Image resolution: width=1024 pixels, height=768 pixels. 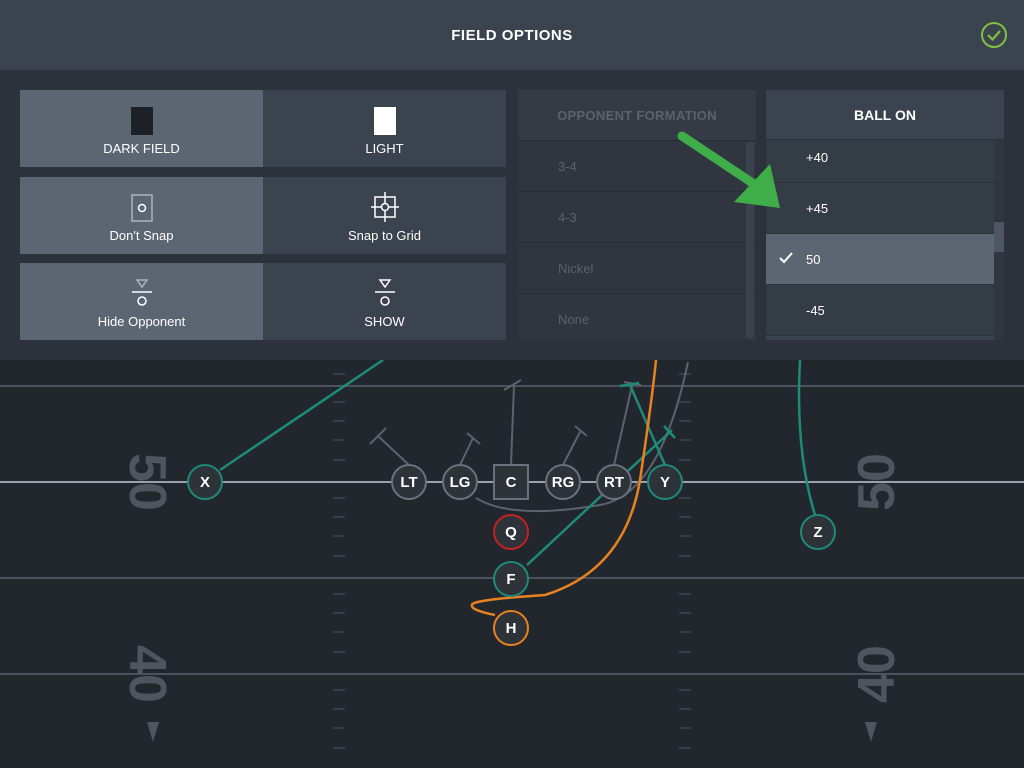 What do you see at coordinates (511, 482) in the screenshot?
I see `player-c: C` at bounding box center [511, 482].